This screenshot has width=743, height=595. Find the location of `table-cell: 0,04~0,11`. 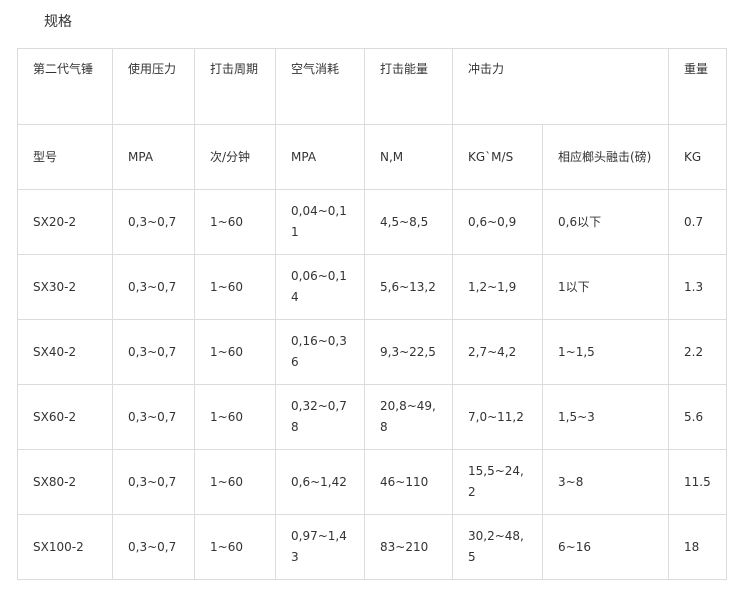

table-cell: 0,04~0,11 is located at coordinates (320, 222).